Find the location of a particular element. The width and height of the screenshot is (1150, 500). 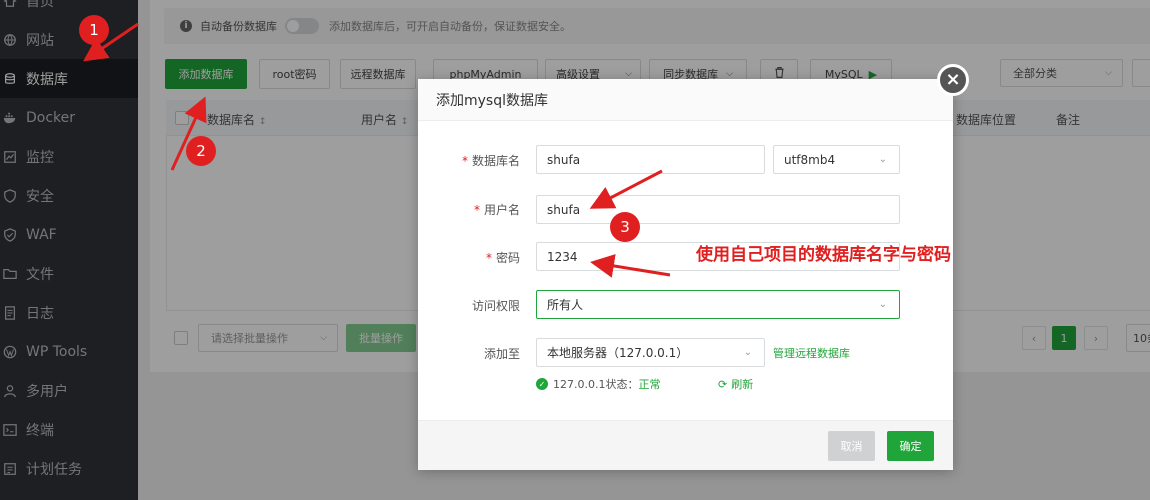

charset-select: utf8mb4 ⌄ is located at coordinates (836, 159).